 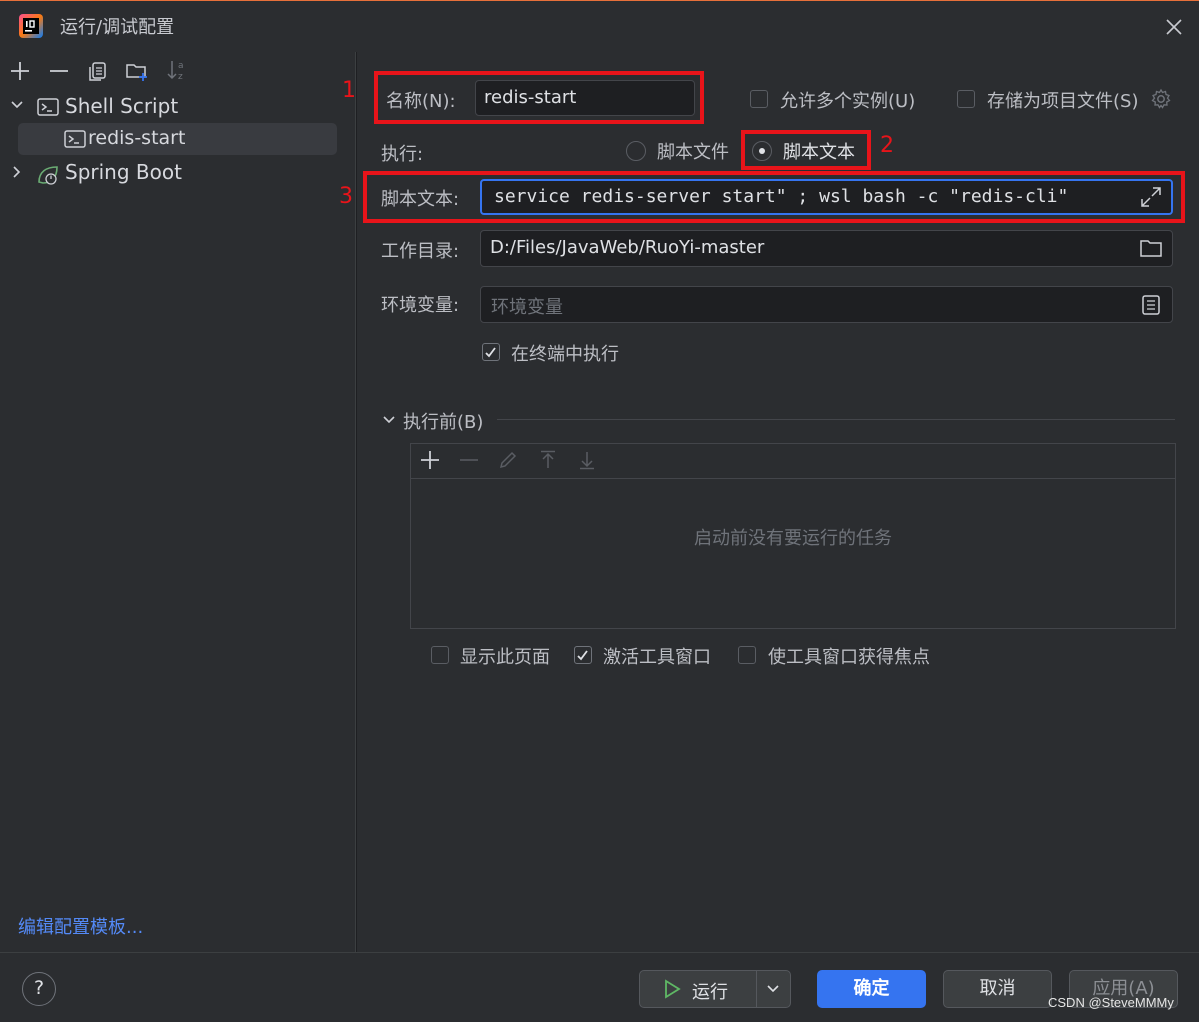 I want to click on run-button: 运行, so click(x=715, y=989).